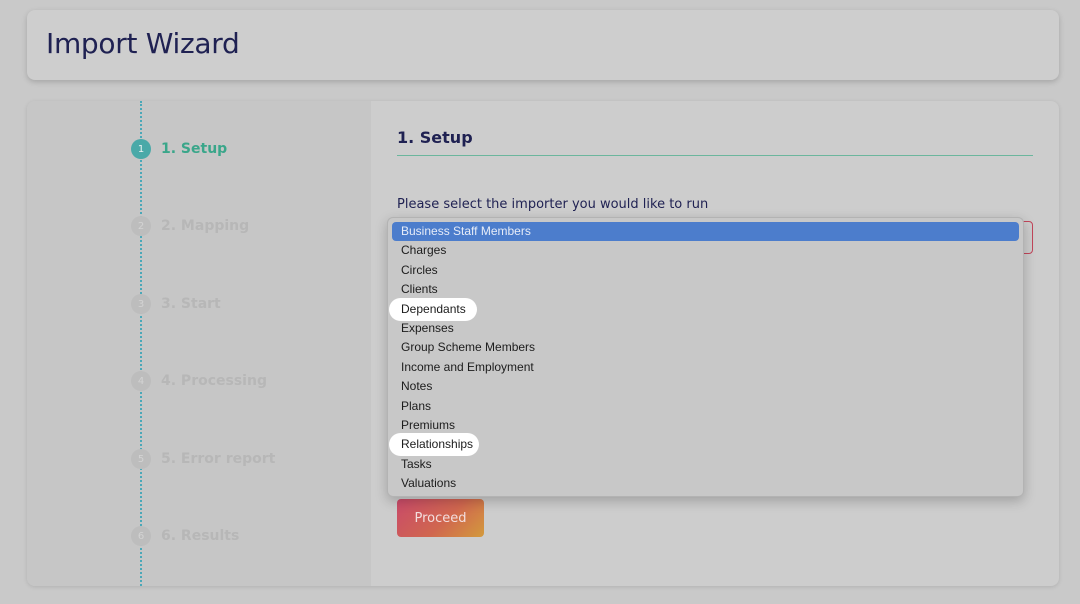  What do you see at coordinates (141, 149) in the screenshot?
I see `step-number-badge: 1` at bounding box center [141, 149].